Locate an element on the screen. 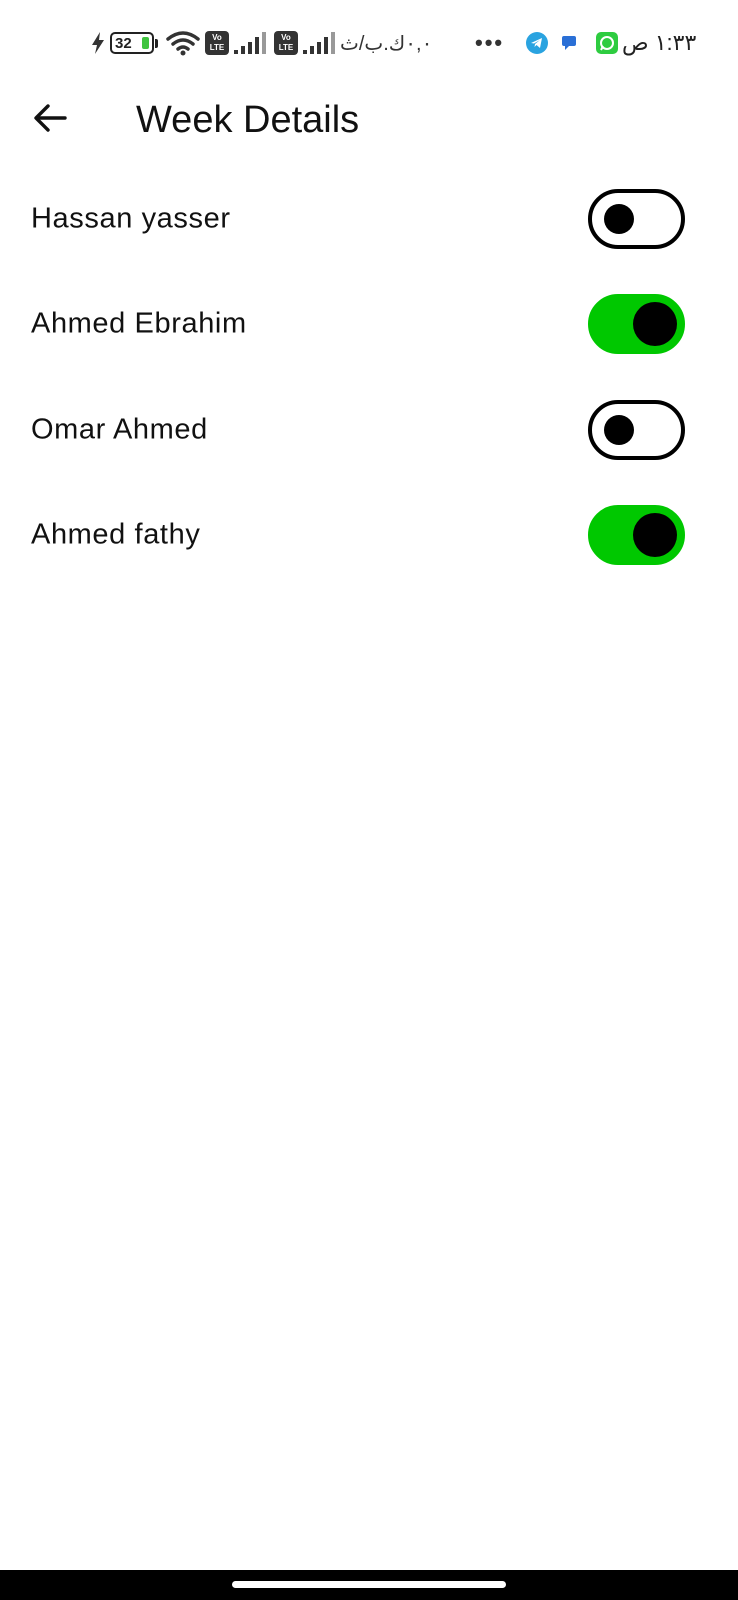 This screenshot has height=1600, width=738. status-bar: 32 Vo LTE Vo LTE ٠,٠ك.ب/ث ••• ١:٣٣ ص is located at coordinates (369, 43).